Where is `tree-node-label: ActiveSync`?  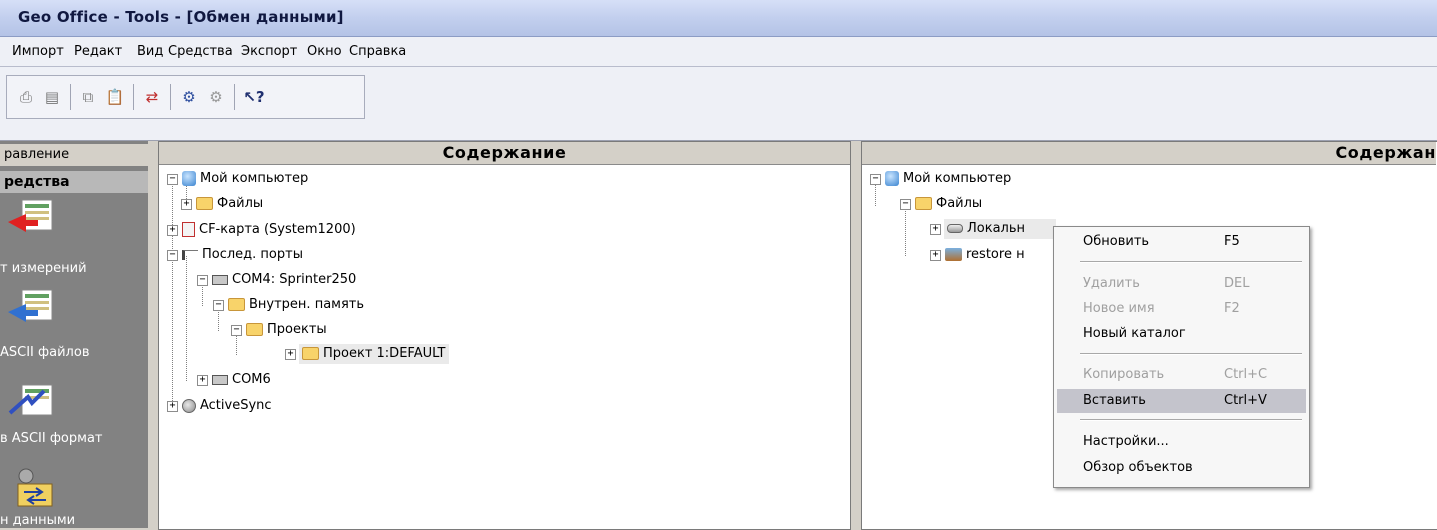
tree-node-label: ActiveSync is located at coordinates (236, 405).